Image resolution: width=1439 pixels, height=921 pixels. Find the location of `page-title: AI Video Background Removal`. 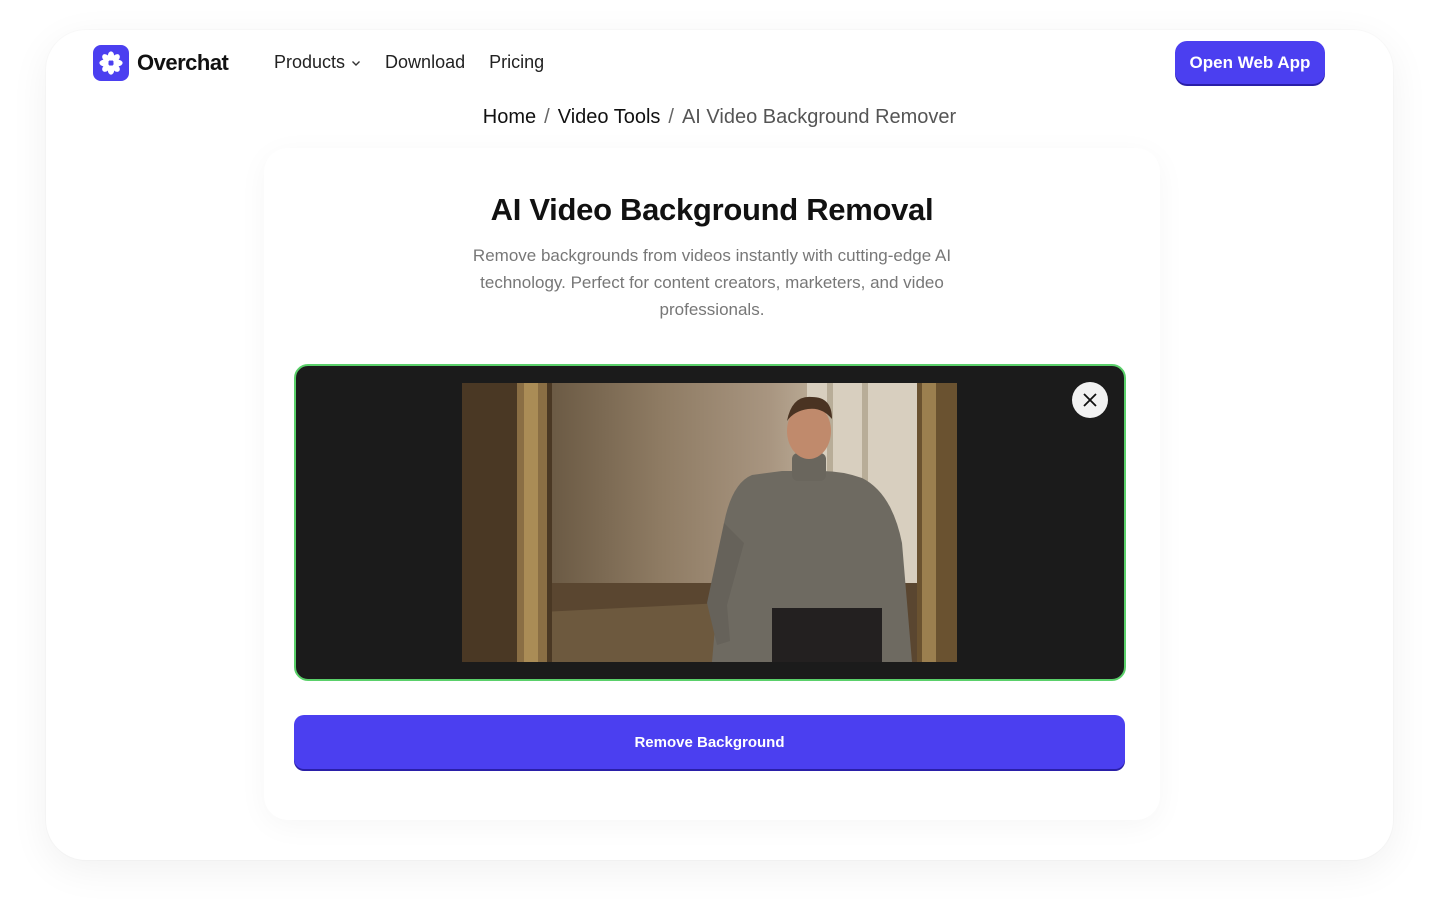

page-title: AI Video Background Removal is located at coordinates (712, 209).